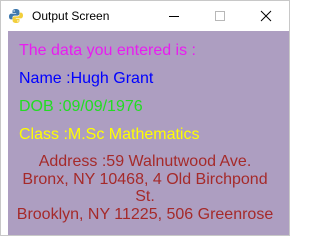  I want to click on dob-label: DOB :09/09/1976, so click(81, 106).